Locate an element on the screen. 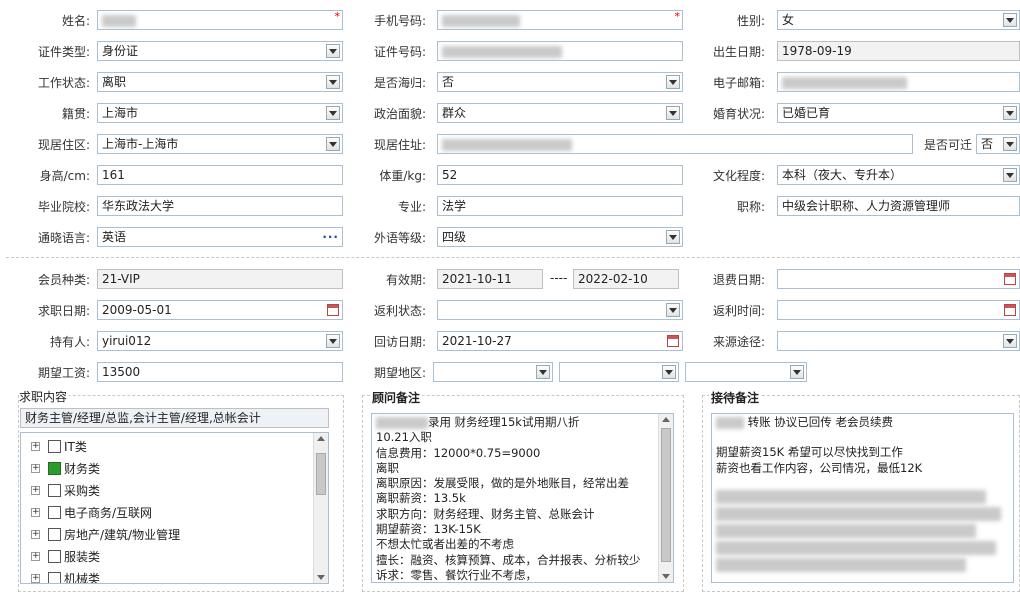 Image resolution: width=1020 pixels, height=594 pixels. tree-item-label: 电子商务/互联网 is located at coordinates (108, 513).